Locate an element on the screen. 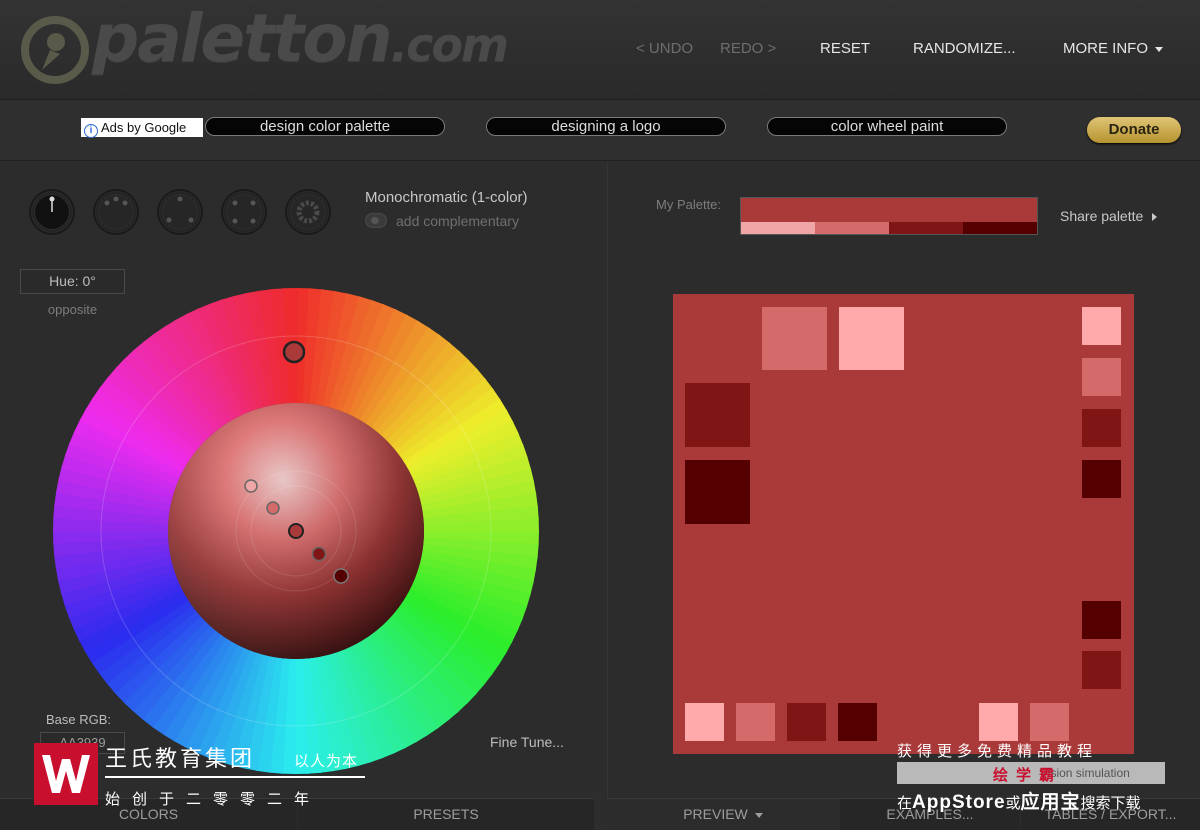  watermark-divider is located at coordinates (235, 777).